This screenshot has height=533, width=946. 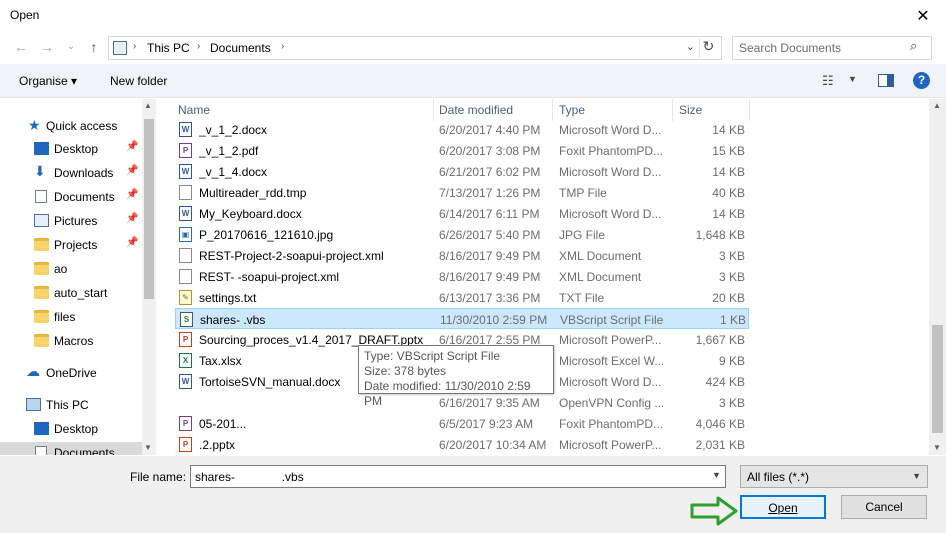 What do you see at coordinates (71, 373) in the screenshot?
I see `sidebar-item-onedrive: ☁ OneDrive` at bounding box center [71, 373].